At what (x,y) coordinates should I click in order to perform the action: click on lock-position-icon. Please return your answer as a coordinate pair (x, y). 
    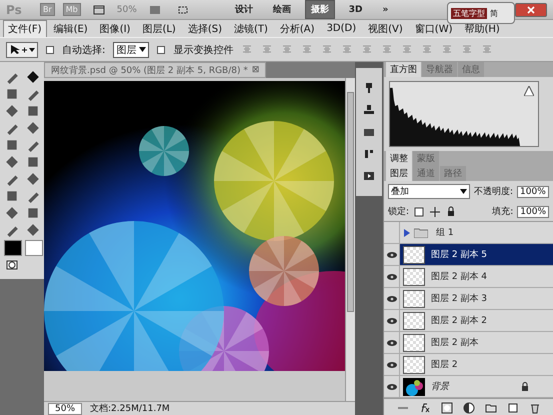
    Looking at the image, I should click on (435, 212).